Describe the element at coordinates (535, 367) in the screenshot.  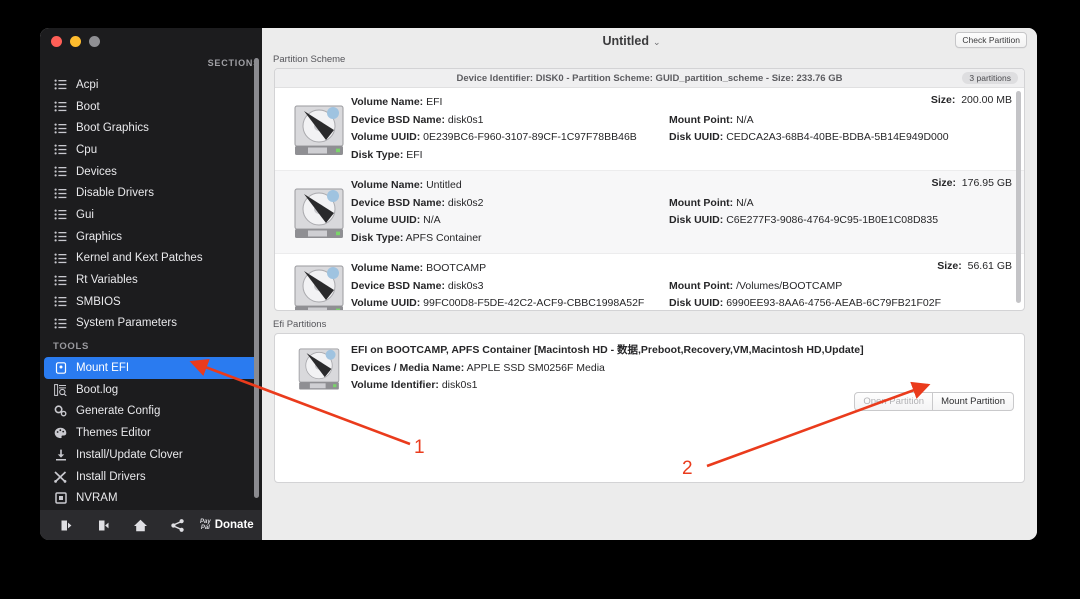
I see `efi-devices-value: APPLE SSD SM0256F Media` at that location.